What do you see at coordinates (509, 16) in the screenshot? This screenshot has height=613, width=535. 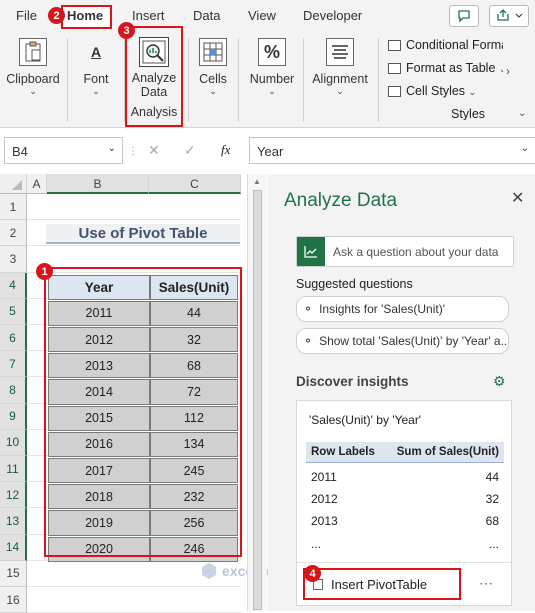 I see `share-button` at bounding box center [509, 16].